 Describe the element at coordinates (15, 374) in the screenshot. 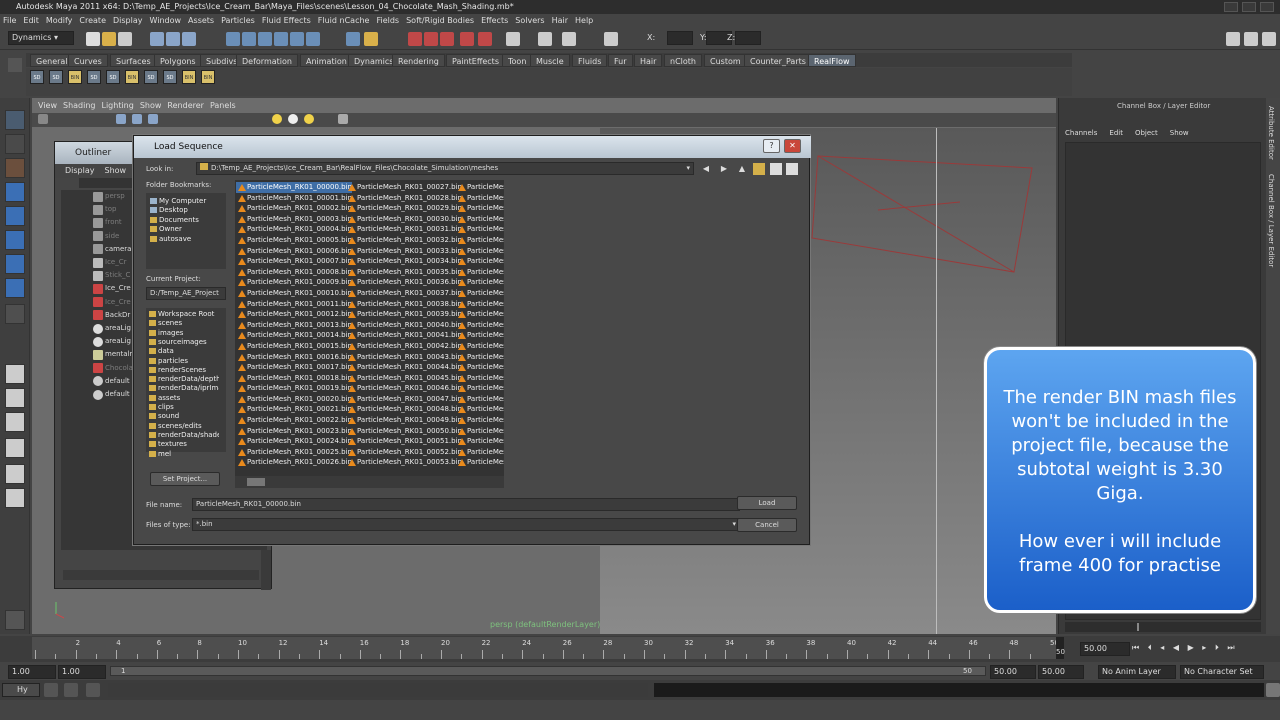

I see `single-perspective-layout-icon` at that location.